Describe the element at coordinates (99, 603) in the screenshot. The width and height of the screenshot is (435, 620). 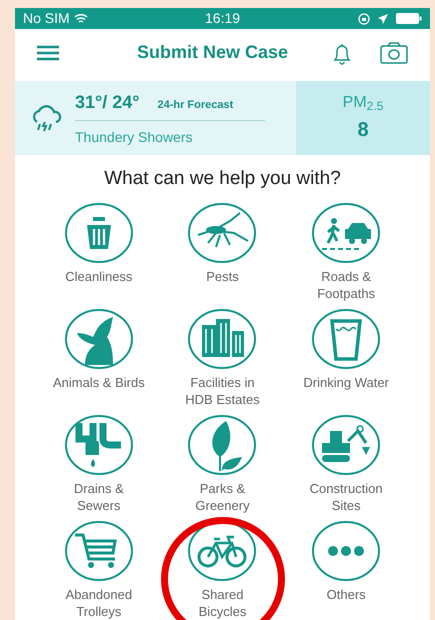
I see `category-label: Abandoned Trolleys` at that location.